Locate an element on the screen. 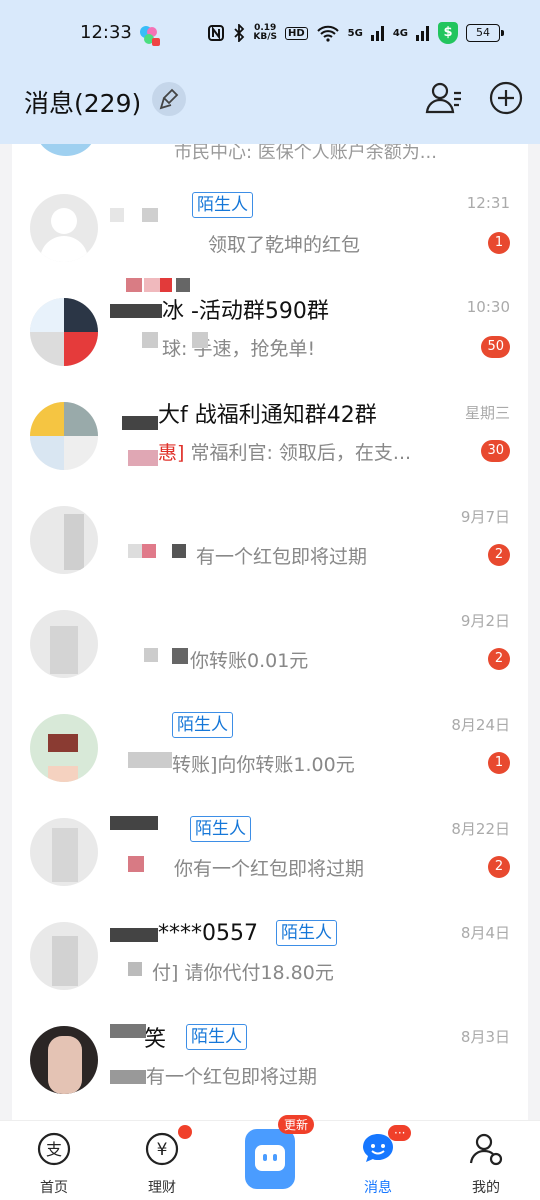  update-badge: 更新 is located at coordinates (296, 1124).